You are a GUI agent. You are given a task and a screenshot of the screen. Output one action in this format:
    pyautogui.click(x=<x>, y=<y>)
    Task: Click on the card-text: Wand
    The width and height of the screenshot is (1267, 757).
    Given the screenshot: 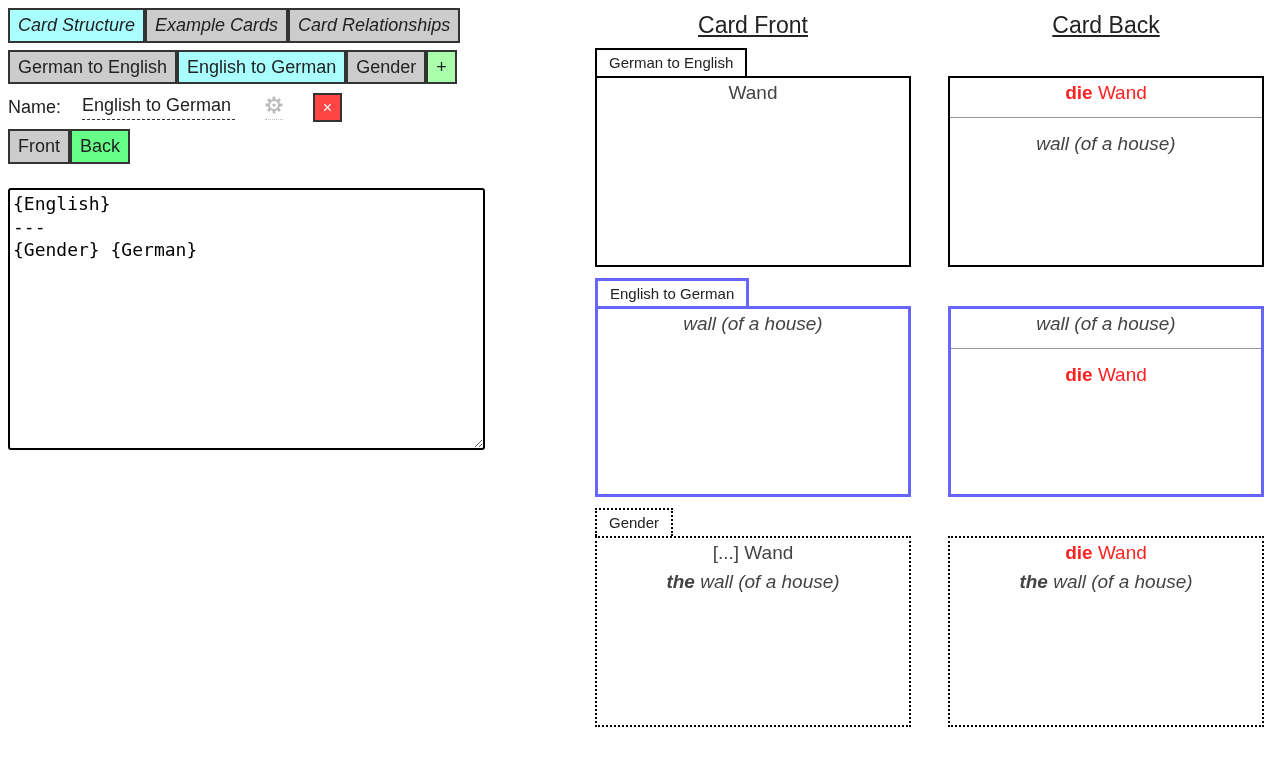 What is the action you would take?
    pyautogui.click(x=753, y=93)
    